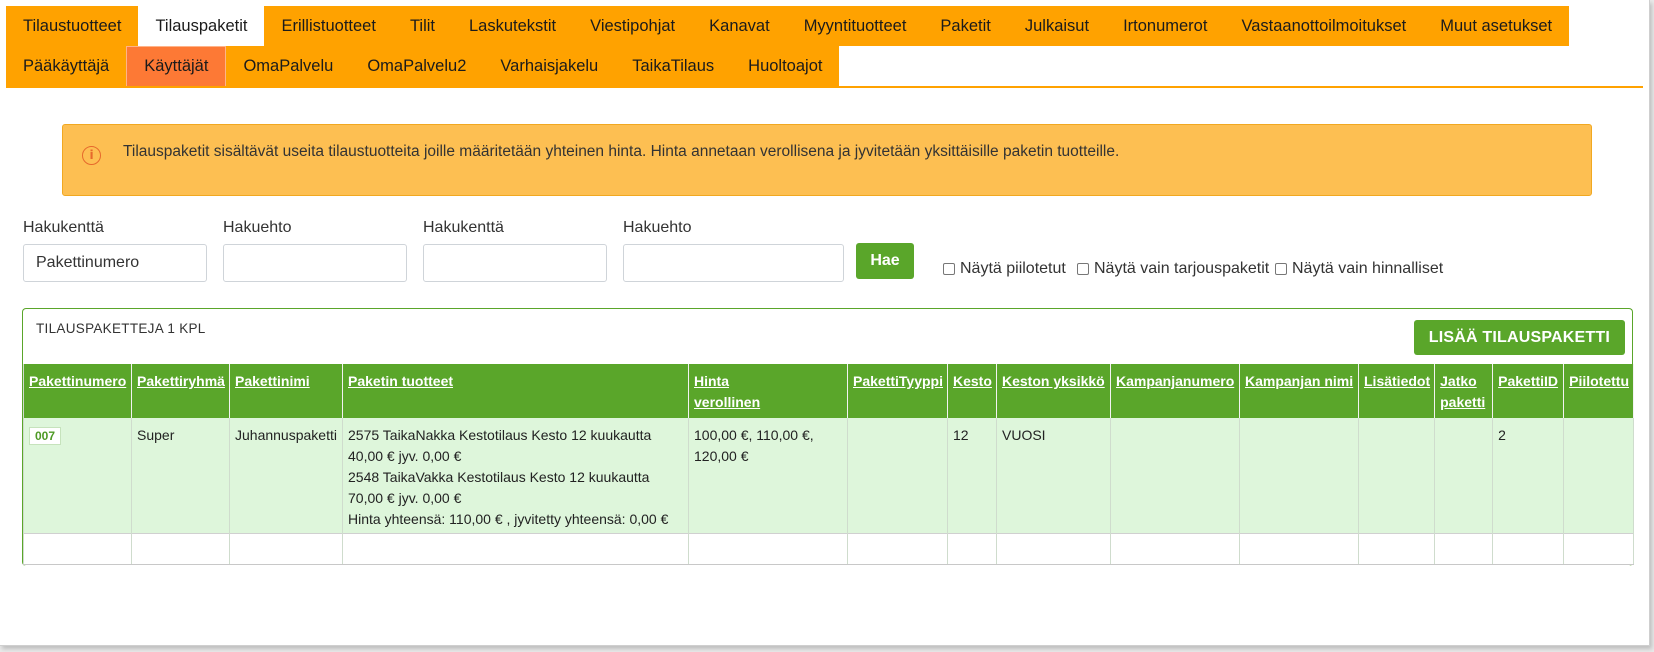 Image resolution: width=1654 pixels, height=652 pixels. I want to click on tab-laskutekstit: Laskutekstit, so click(513, 26).